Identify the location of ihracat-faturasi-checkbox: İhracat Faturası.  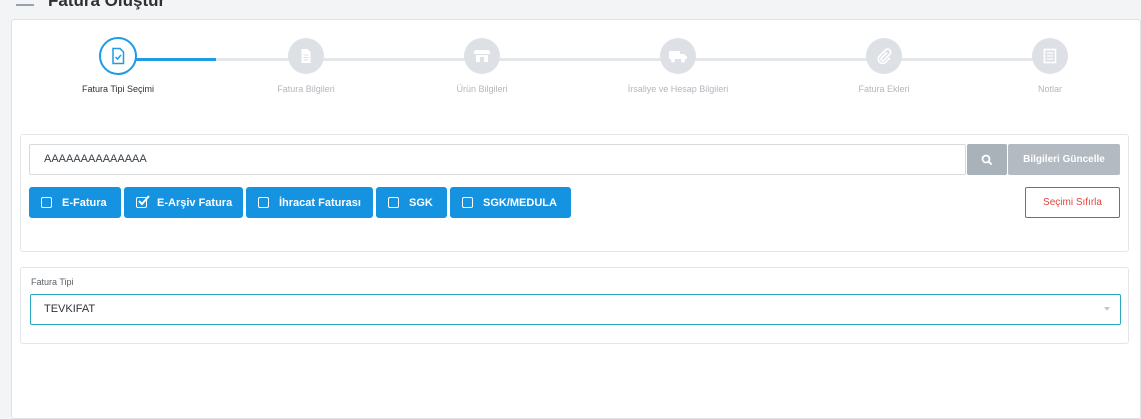
(309, 202).